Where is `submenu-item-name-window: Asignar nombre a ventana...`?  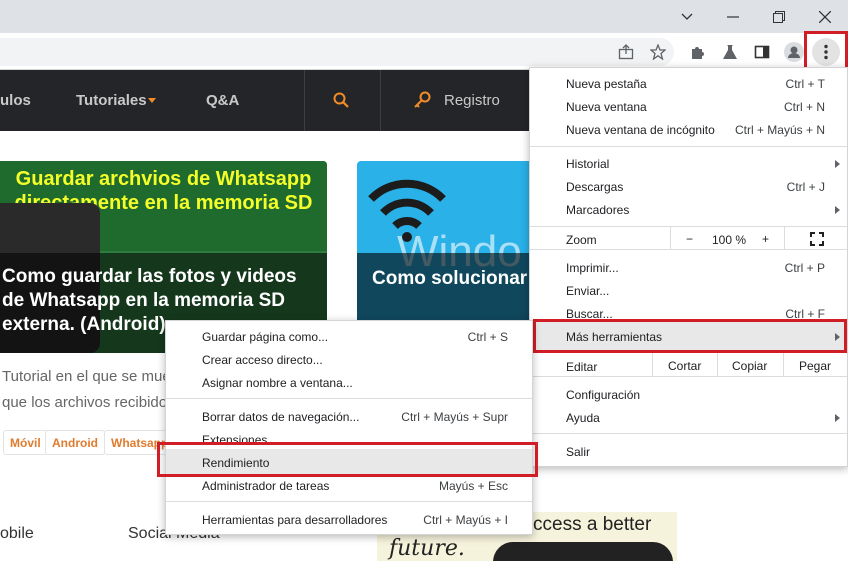 submenu-item-name-window: Asignar nombre a ventana... is located at coordinates (277, 383).